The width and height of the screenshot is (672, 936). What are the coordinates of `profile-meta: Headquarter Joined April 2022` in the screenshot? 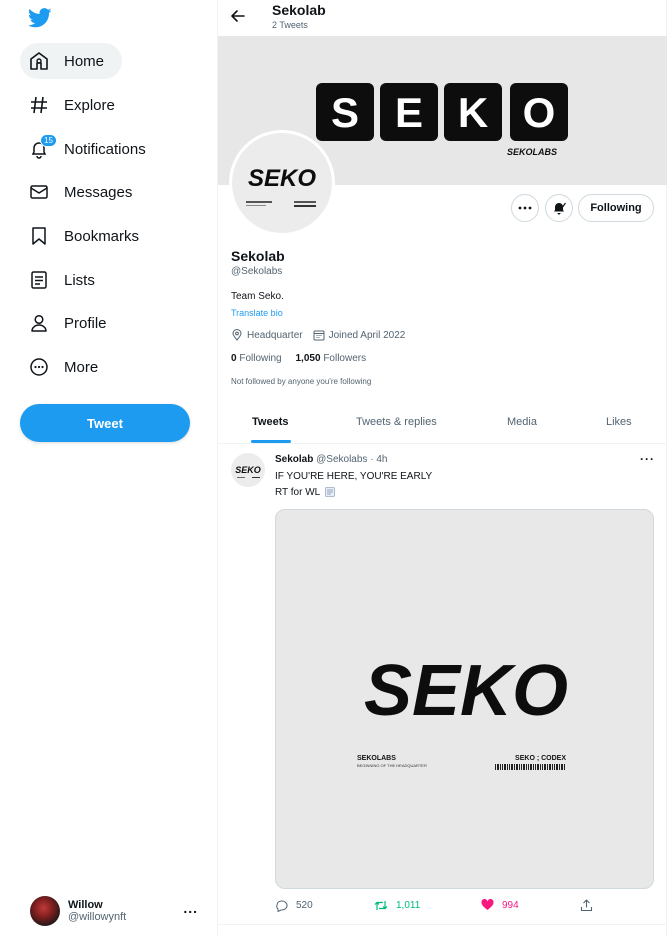 It's located at (323, 335).